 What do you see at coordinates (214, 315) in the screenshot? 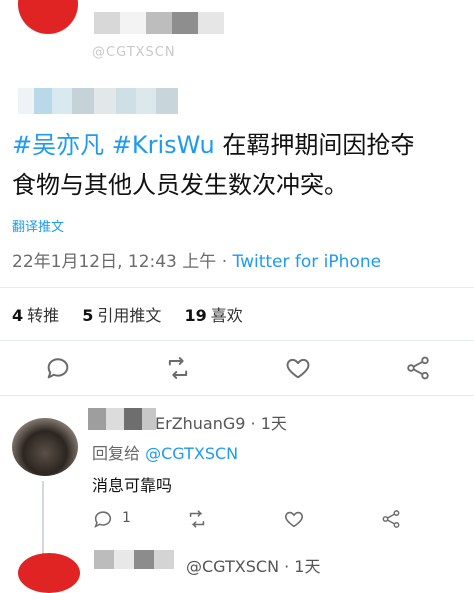
I see `like-stat: 19 喜欢` at bounding box center [214, 315].